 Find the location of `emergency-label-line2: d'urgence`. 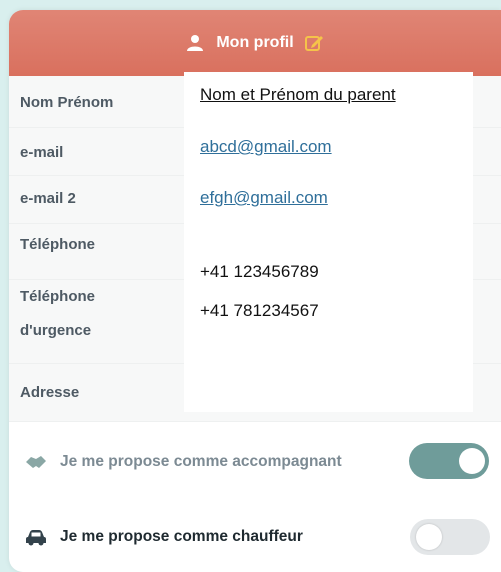

emergency-label-line2: d'urgence is located at coordinates (56, 330).